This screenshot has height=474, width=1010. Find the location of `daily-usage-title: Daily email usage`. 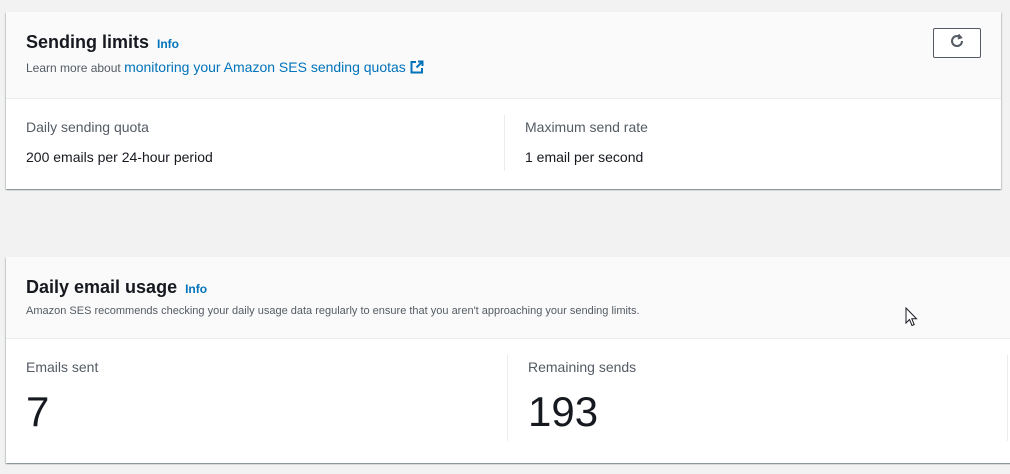

daily-usage-title: Daily email usage is located at coordinates (102, 287).